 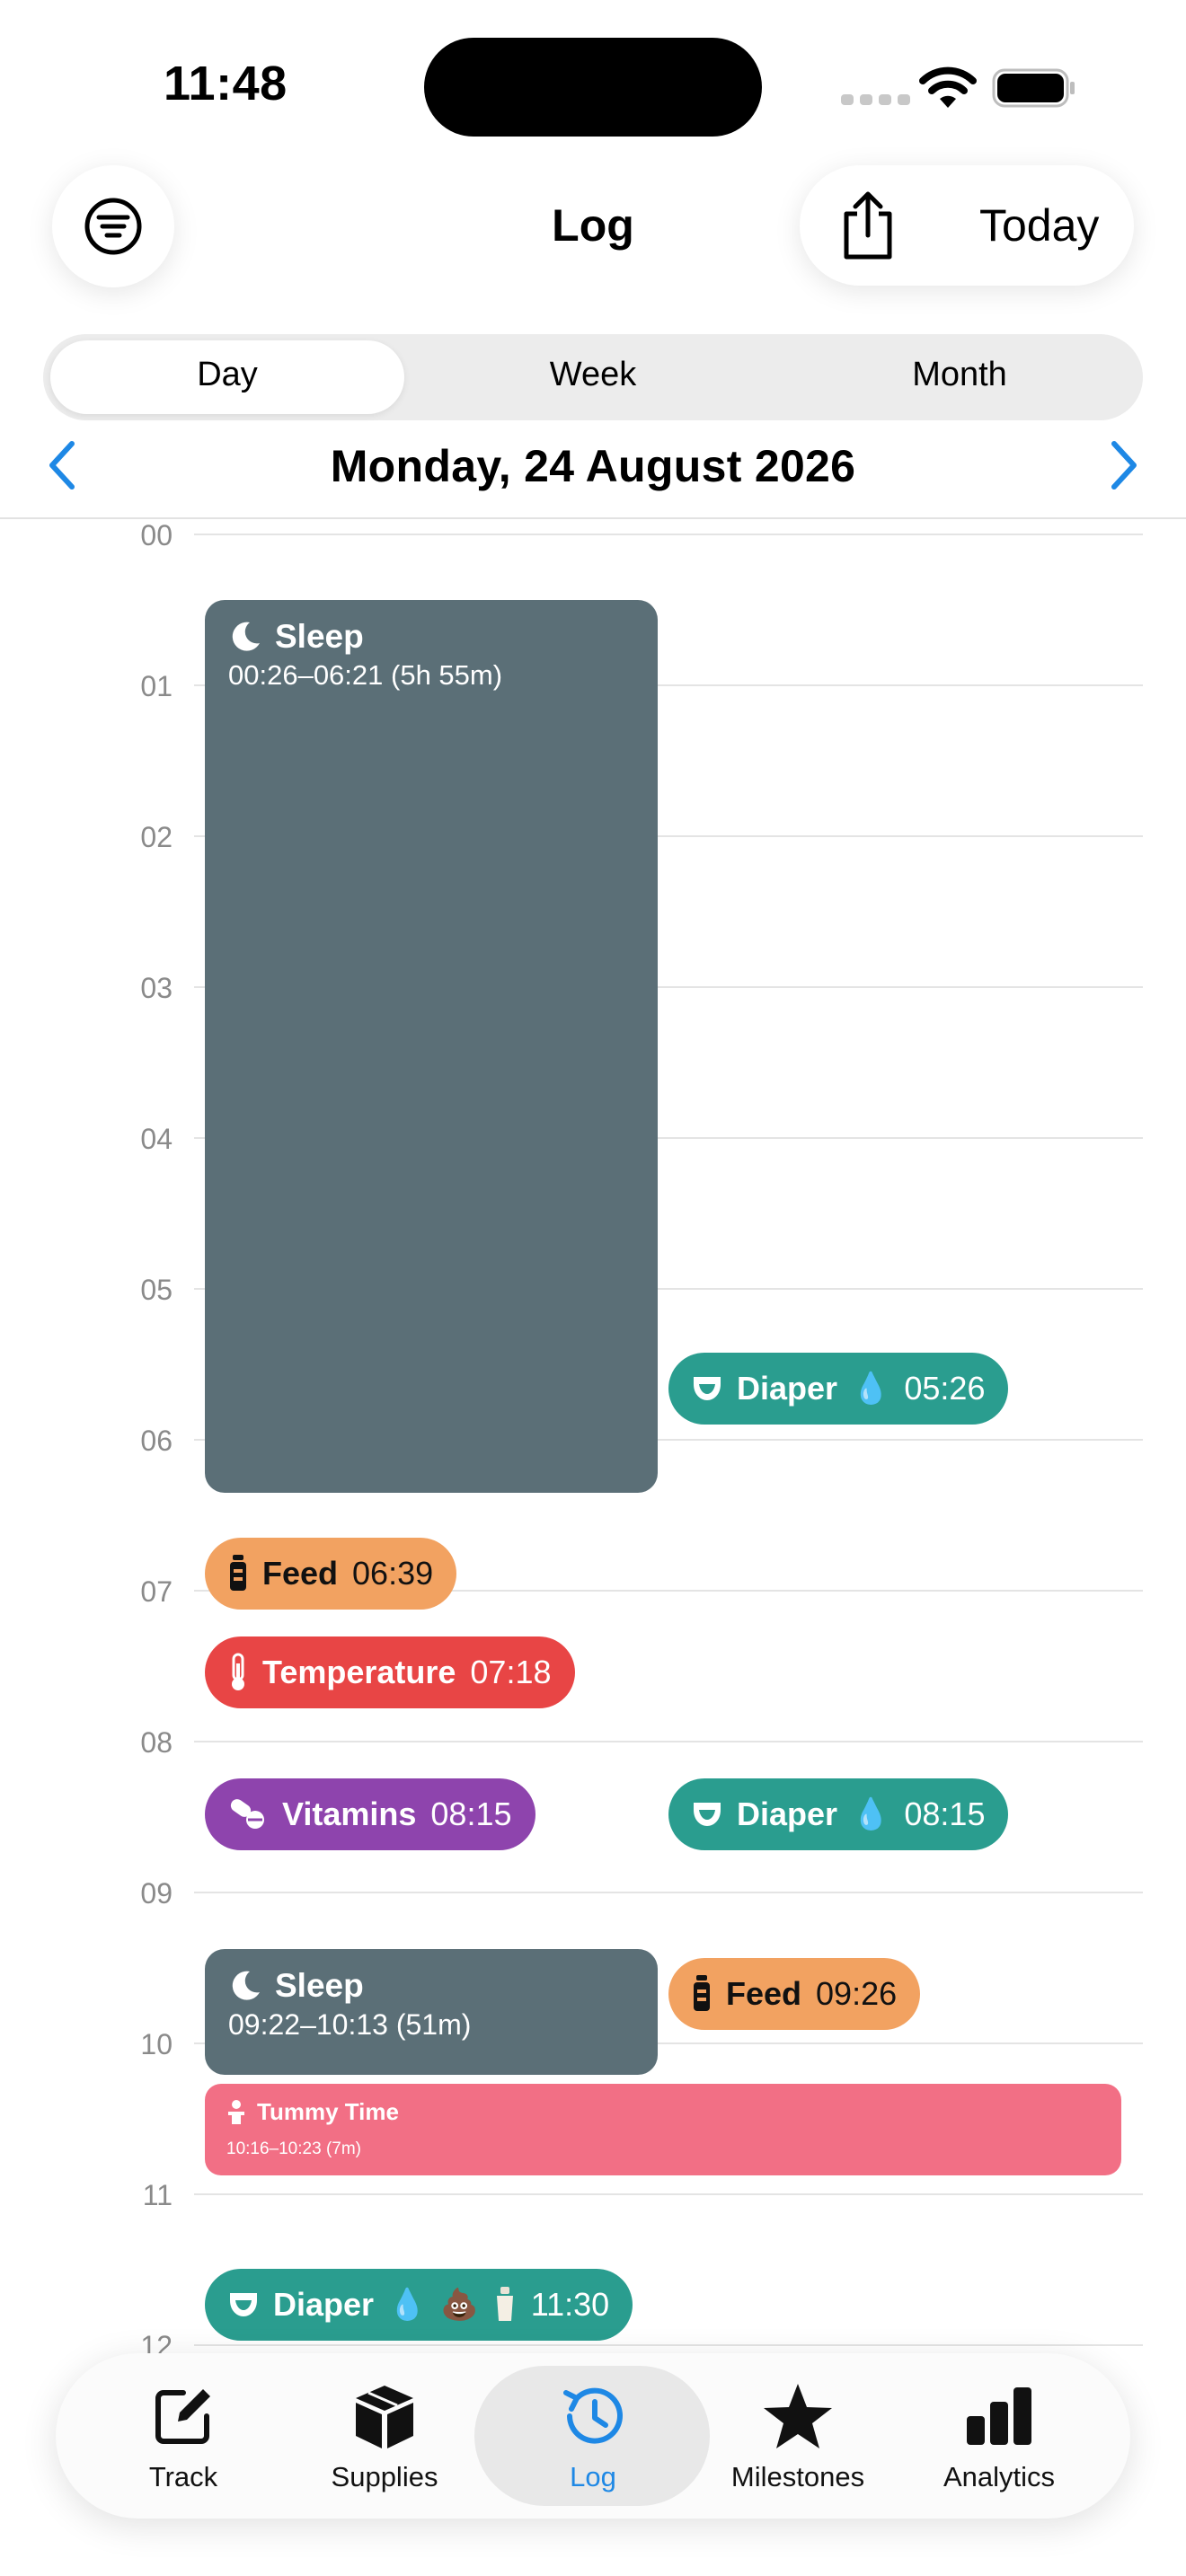 I want to click on vitamins-event-chip: Vitamins 08:15, so click(x=370, y=1814).